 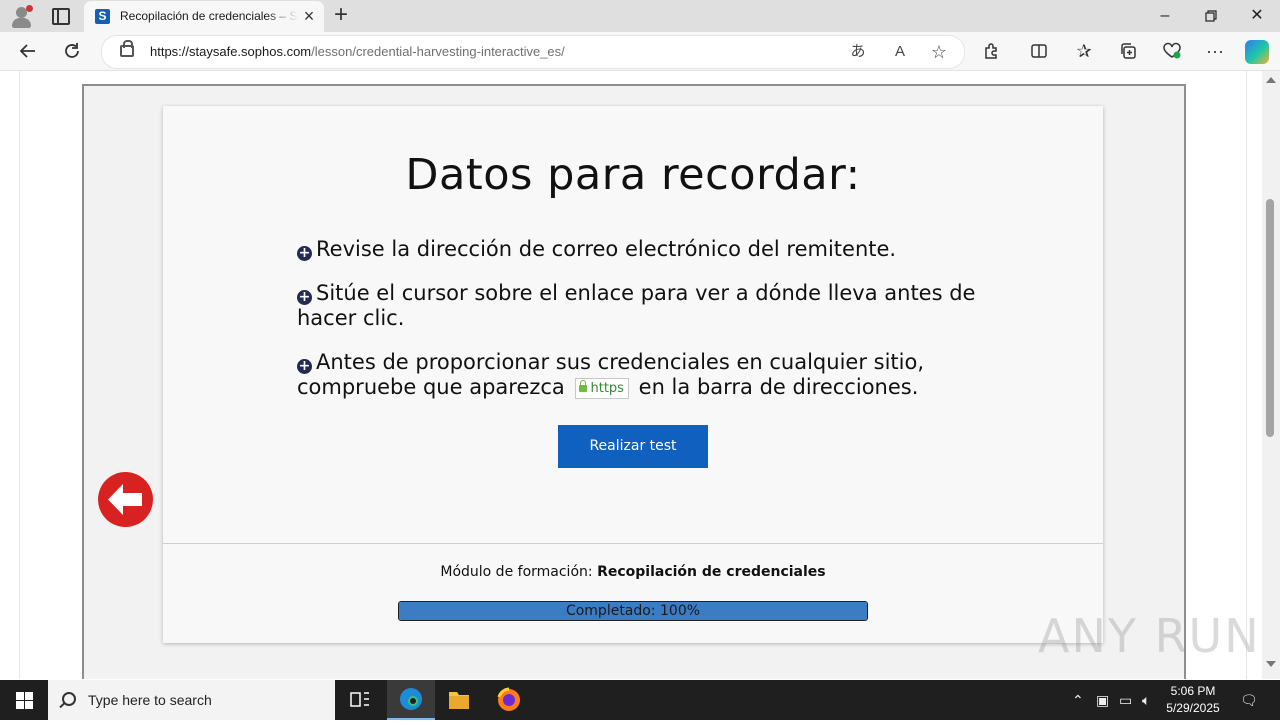 What do you see at coordinates (19, 375) in the screenshot?
I see `page-gutter-left` at bounding box center [19, 375].